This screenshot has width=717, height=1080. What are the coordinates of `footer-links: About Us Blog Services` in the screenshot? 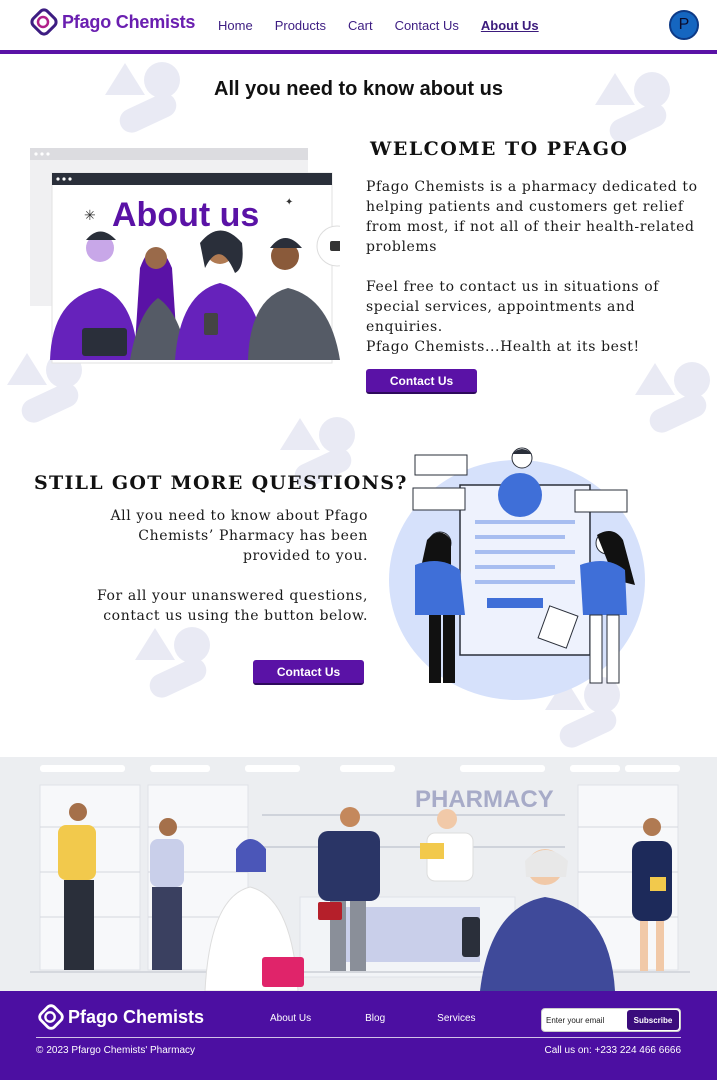 It's located at (373, 1018).